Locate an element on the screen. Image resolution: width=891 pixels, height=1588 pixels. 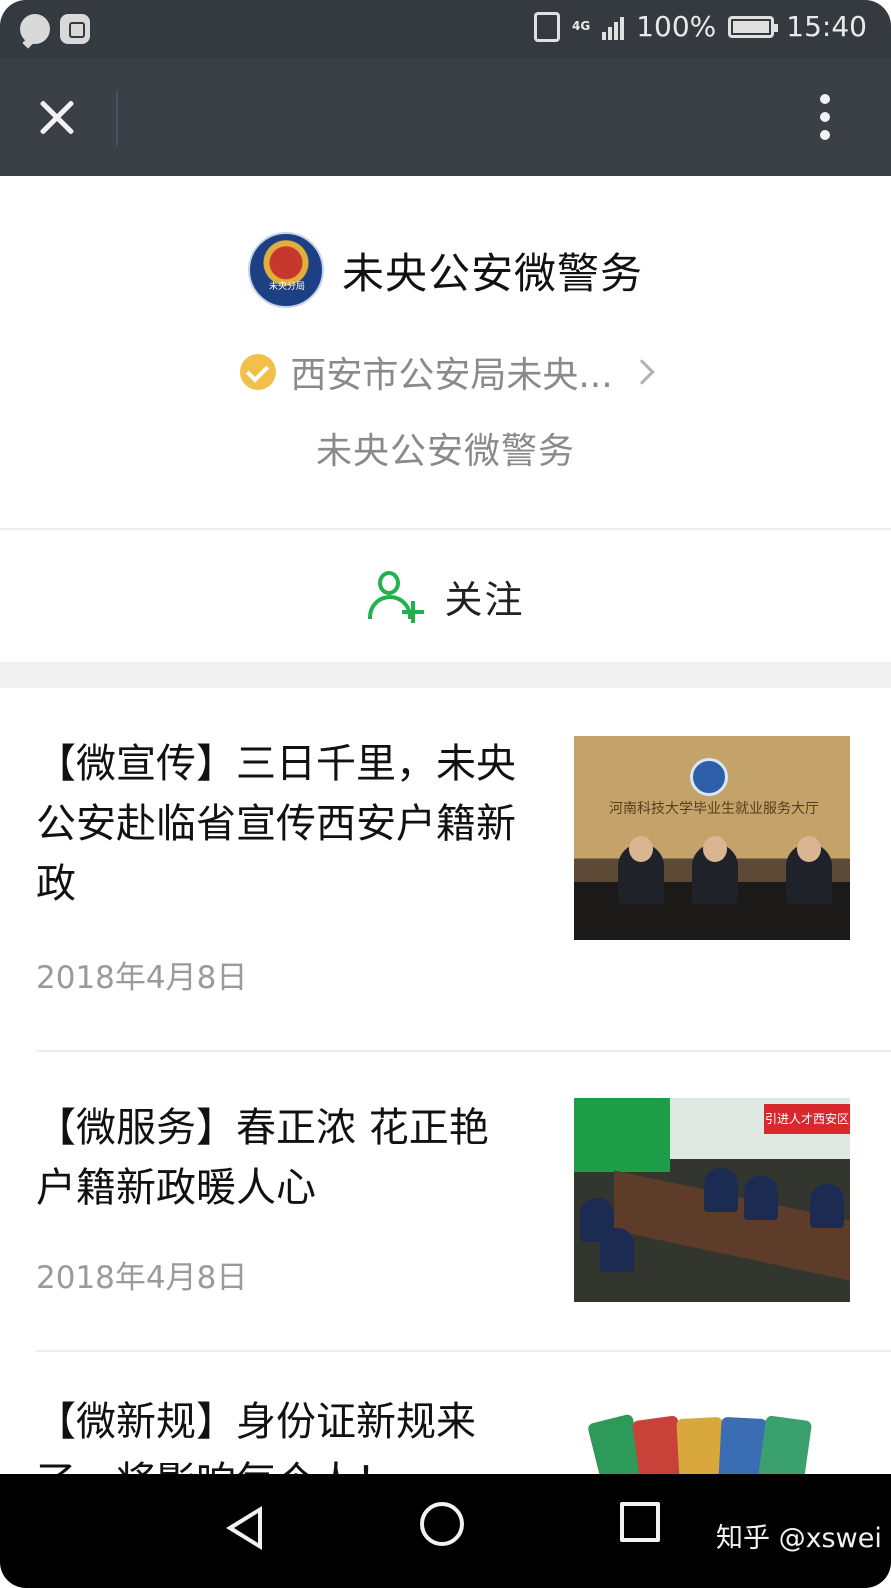
thumb-caption: 河南科技大学毕业生就业服务大厅 is located at coordinates (714, 809).